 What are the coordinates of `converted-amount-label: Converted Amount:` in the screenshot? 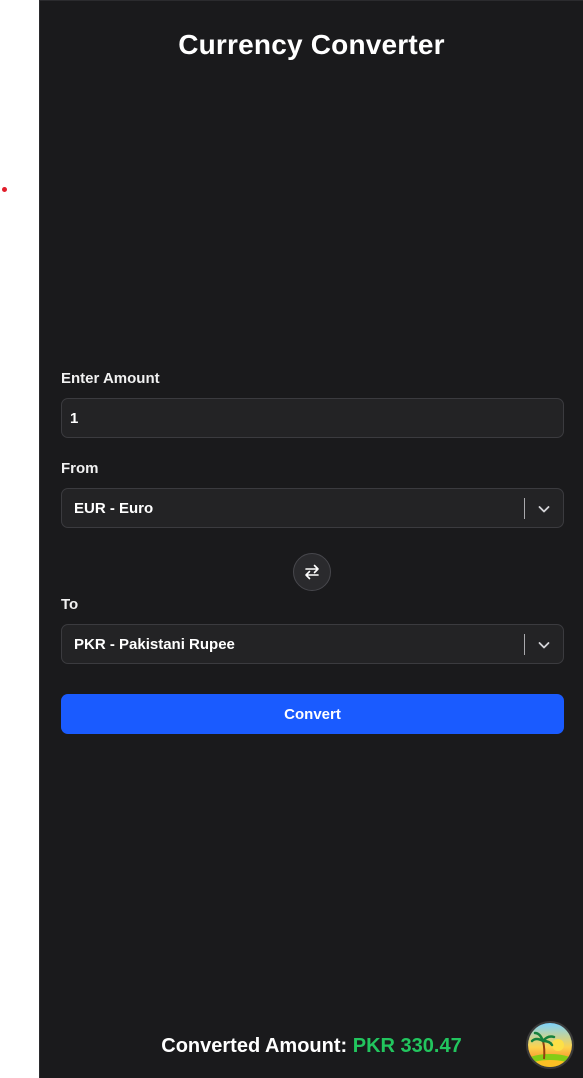 It's located at (257, 1046).